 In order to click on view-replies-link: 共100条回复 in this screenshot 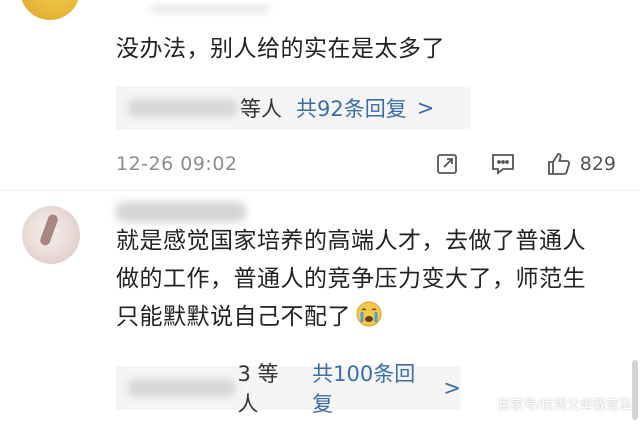, I will do `click(372, 388)`.